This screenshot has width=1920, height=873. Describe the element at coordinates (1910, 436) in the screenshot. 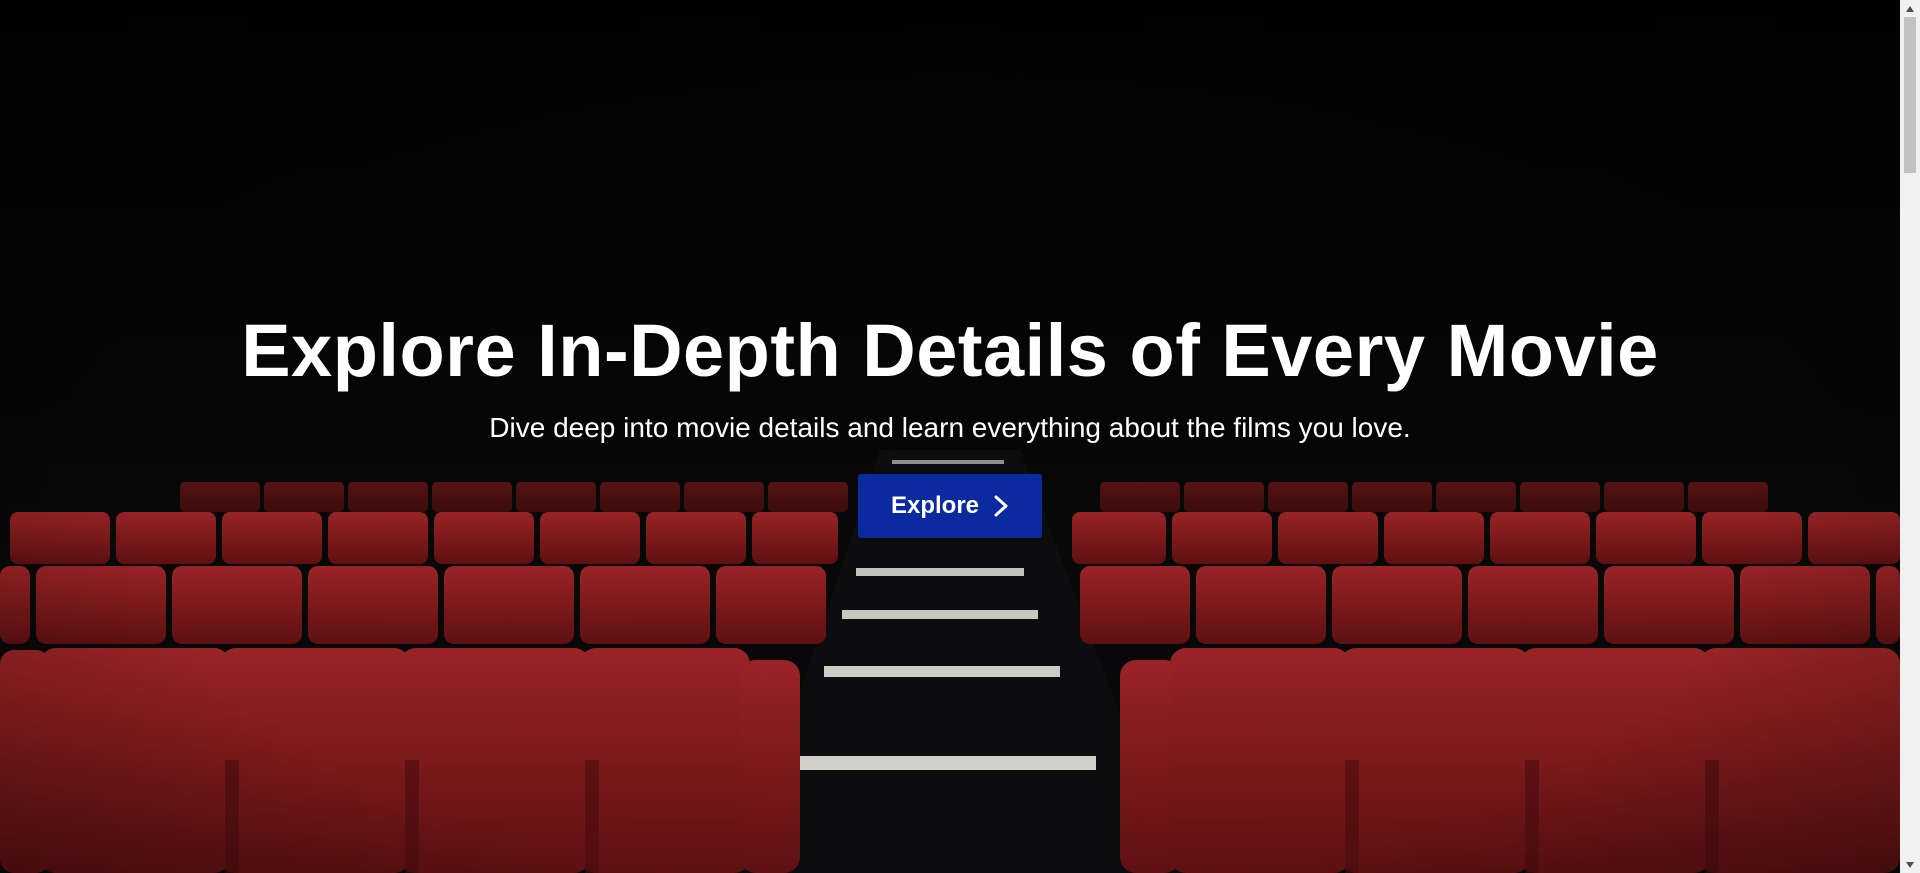

I see `vertical-scrollbar` at that location.